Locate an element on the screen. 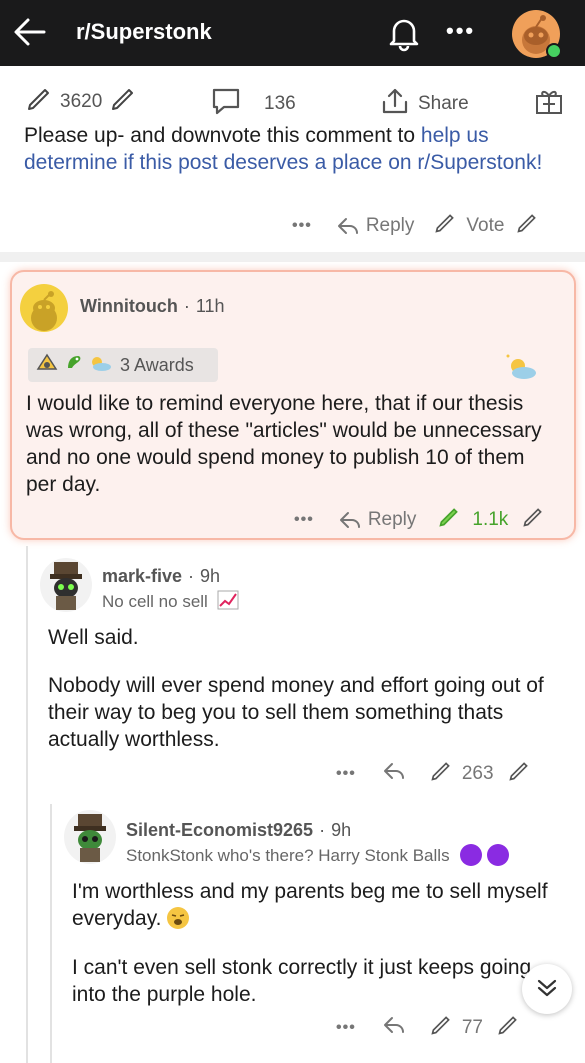  bell-icon is located at coordinates (404, 35).